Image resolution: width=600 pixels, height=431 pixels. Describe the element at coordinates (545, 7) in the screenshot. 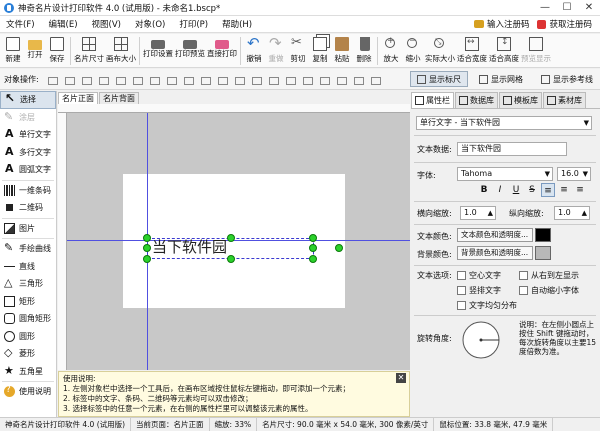

I see `minimize-button: —` at that location.